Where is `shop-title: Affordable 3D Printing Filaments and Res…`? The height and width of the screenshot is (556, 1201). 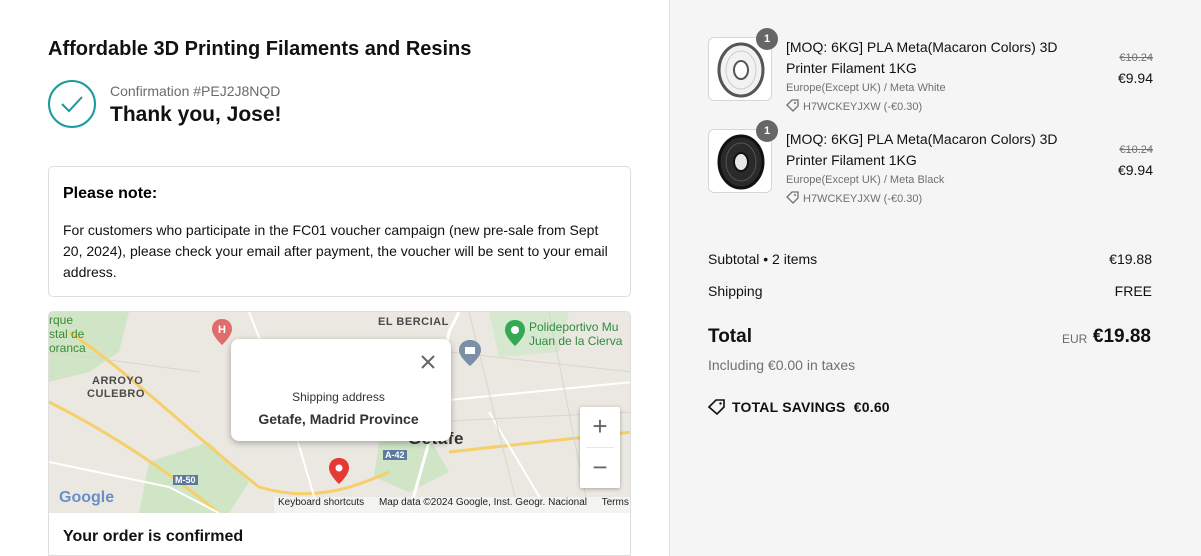
shop-title: Affordable 3D Printing Filaments and Res… is located at coordinates (260, 49).